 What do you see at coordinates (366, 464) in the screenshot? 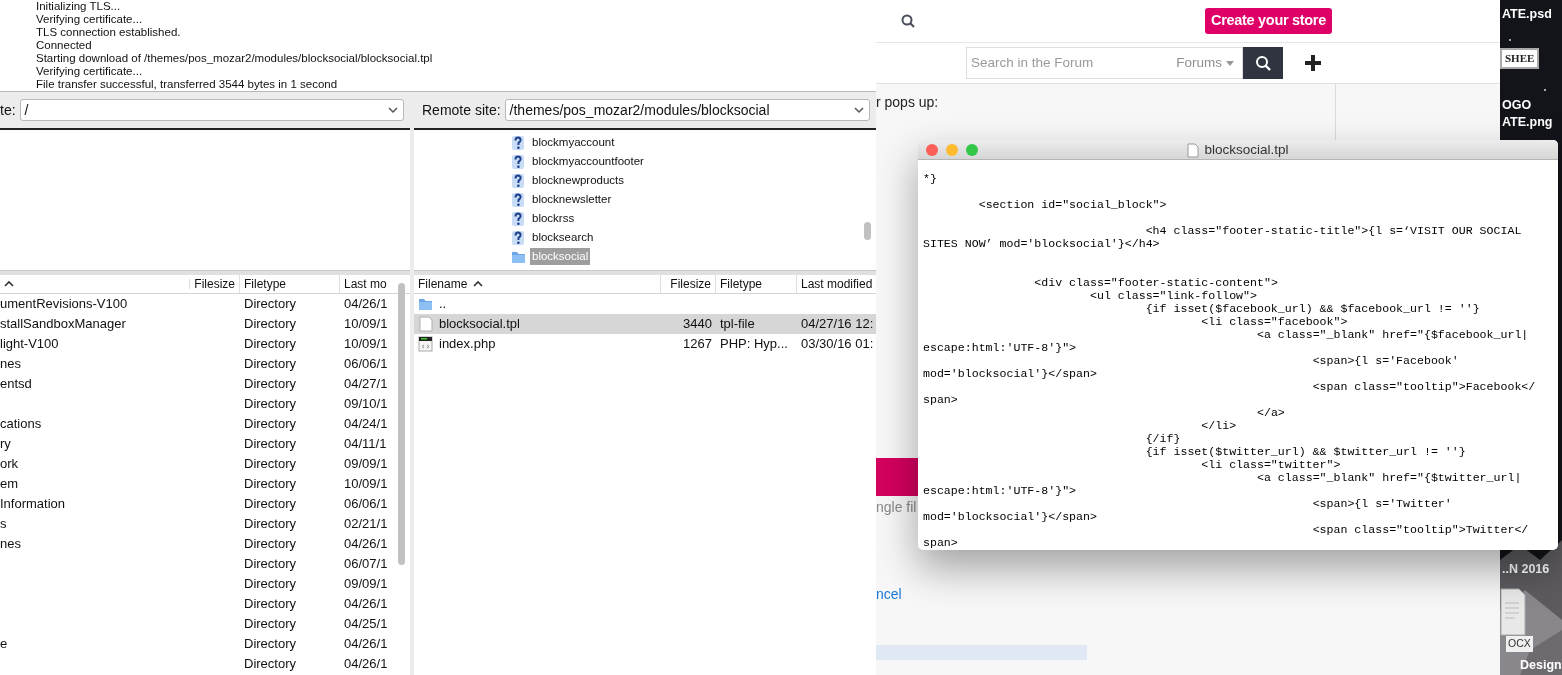
I see `modified-date: 09/09/1` at bounding box center [366, 464].